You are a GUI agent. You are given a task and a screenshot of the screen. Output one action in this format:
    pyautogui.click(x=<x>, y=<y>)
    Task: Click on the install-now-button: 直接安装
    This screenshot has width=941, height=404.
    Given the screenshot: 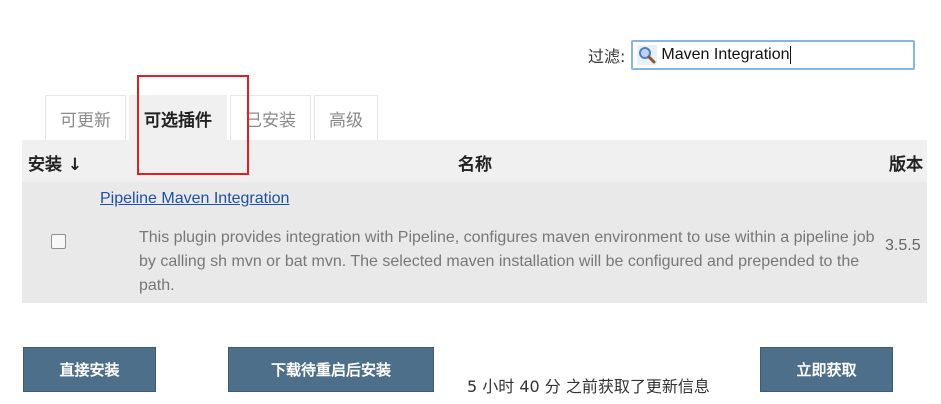 What is the action you would take?
    pyautogui.click(x=89, y=369)
    